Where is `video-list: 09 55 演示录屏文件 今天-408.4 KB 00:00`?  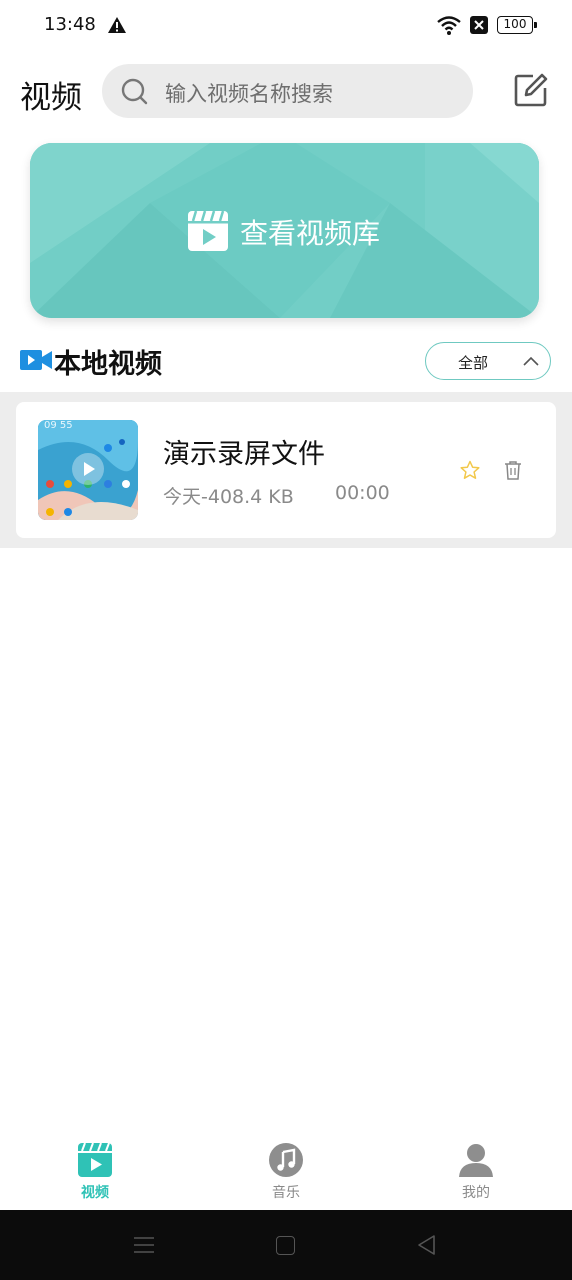 video-list: 09 55 演示录屏文件 今天-408.4 KB 00:00 is located at coordinates (286, 470).